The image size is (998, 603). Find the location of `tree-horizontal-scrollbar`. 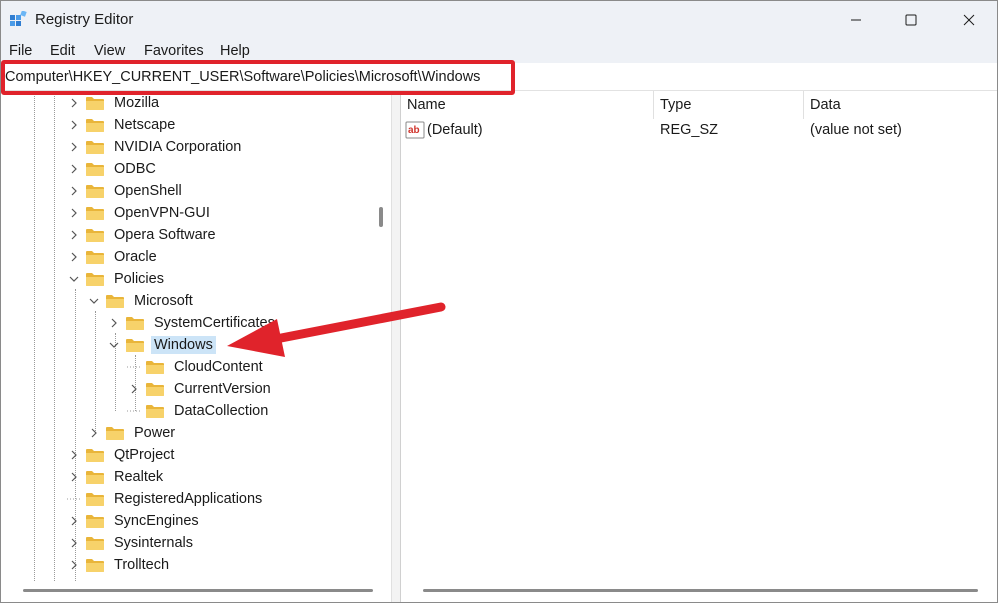

tree-horizontal-scrollbar is located at coordinates (196, 591).